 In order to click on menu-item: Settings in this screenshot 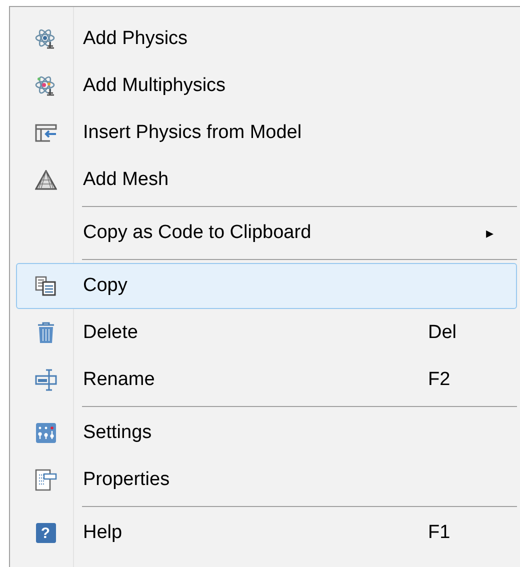, I will do `click(266, 433)`.